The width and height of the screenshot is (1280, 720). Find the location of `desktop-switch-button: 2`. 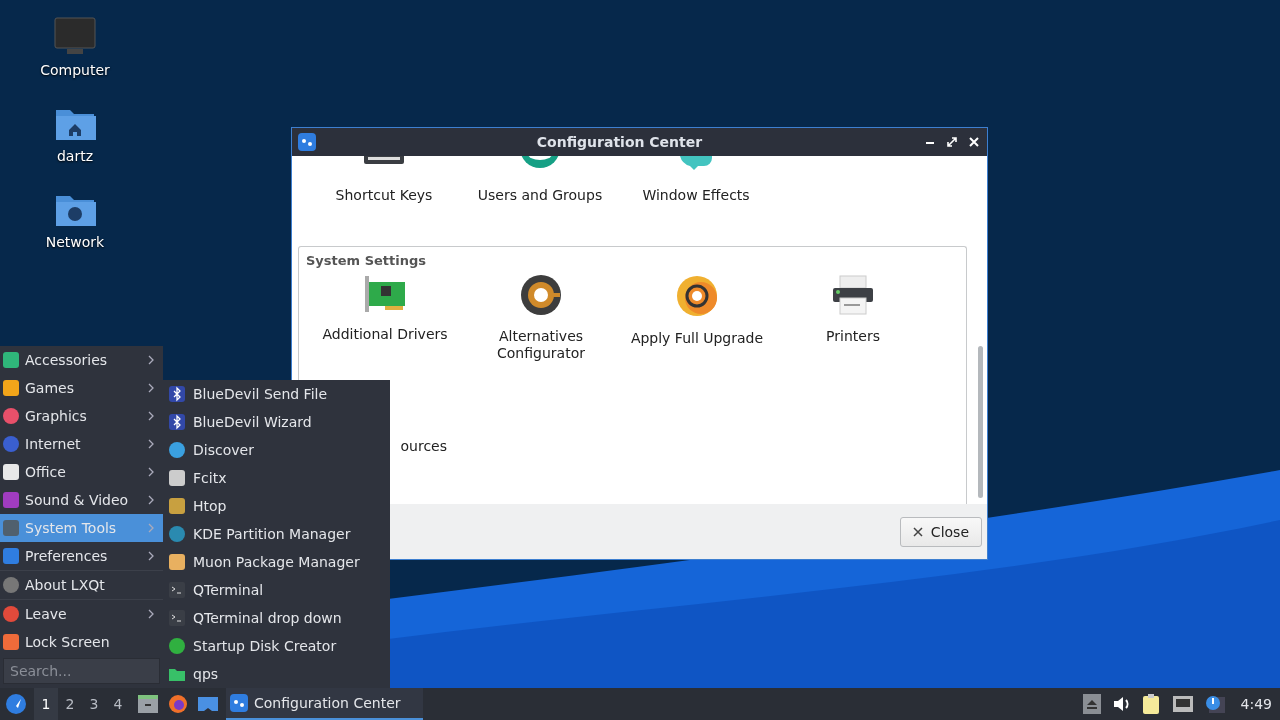

desktop-switch-button: 2 is located at coordinates (70, 704).